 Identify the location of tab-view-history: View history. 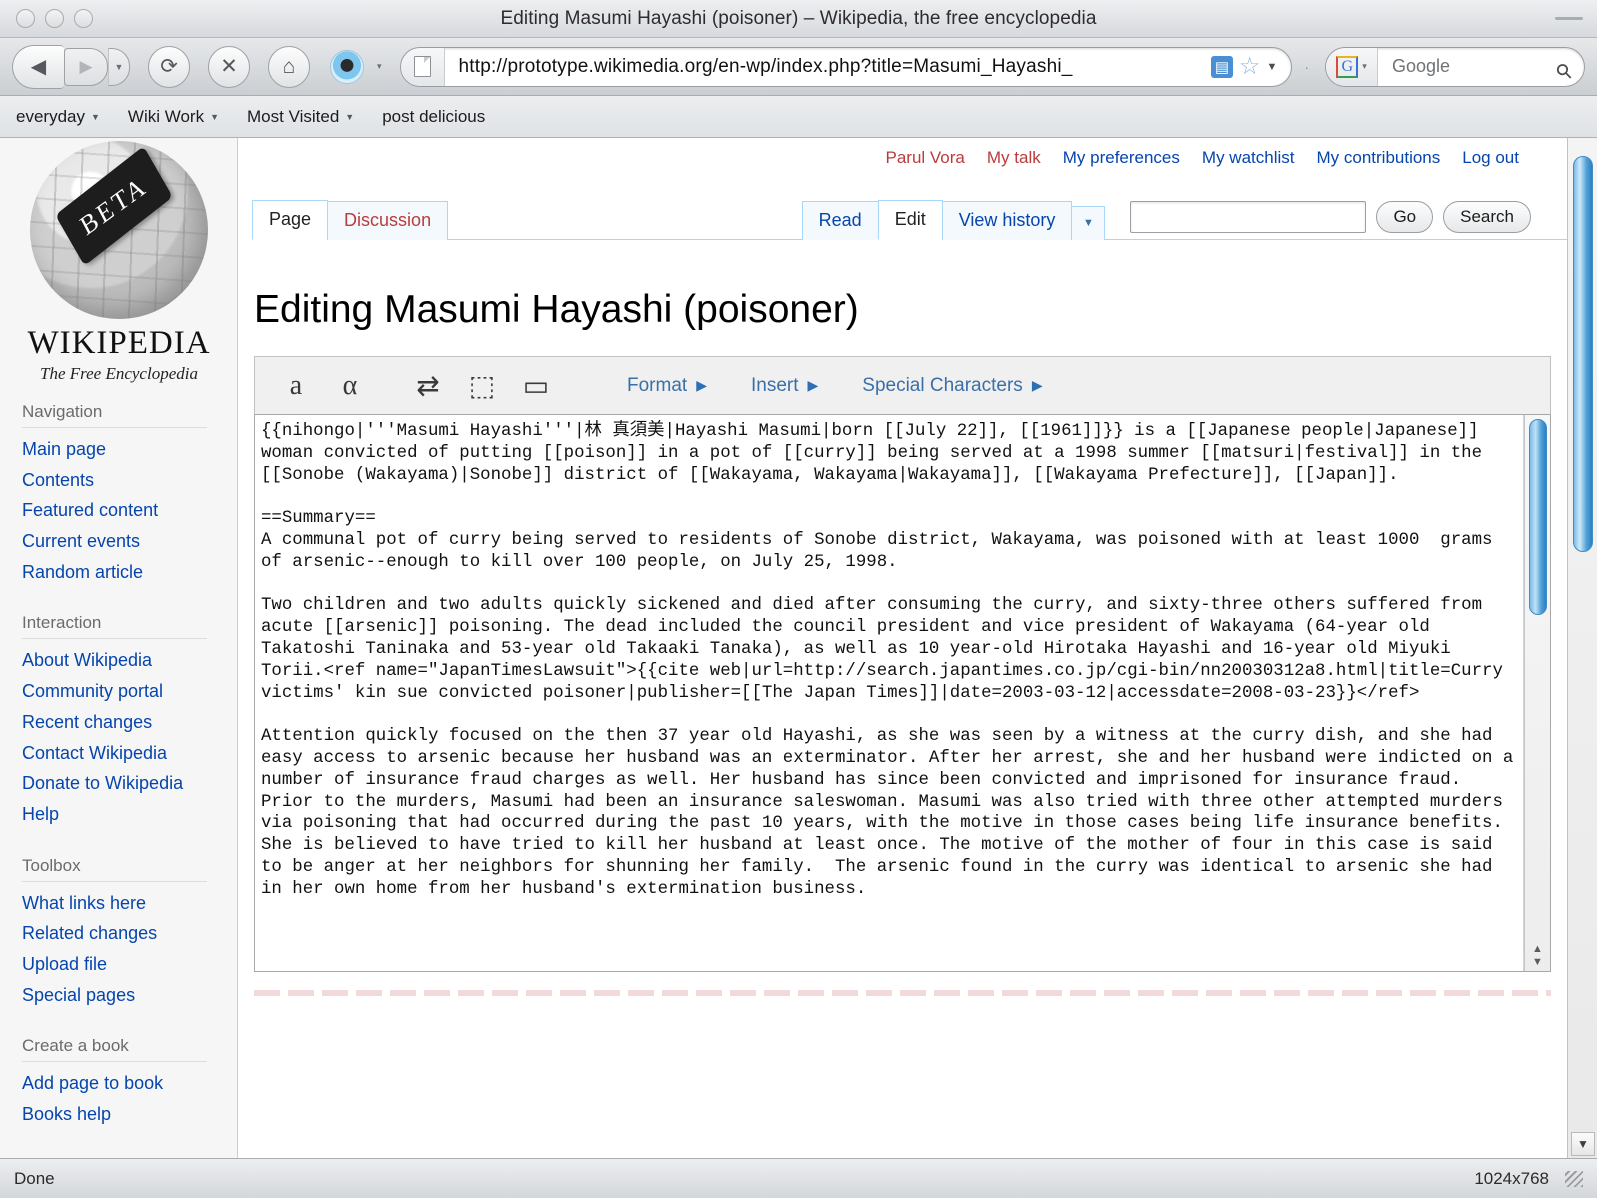
(1007, 220).